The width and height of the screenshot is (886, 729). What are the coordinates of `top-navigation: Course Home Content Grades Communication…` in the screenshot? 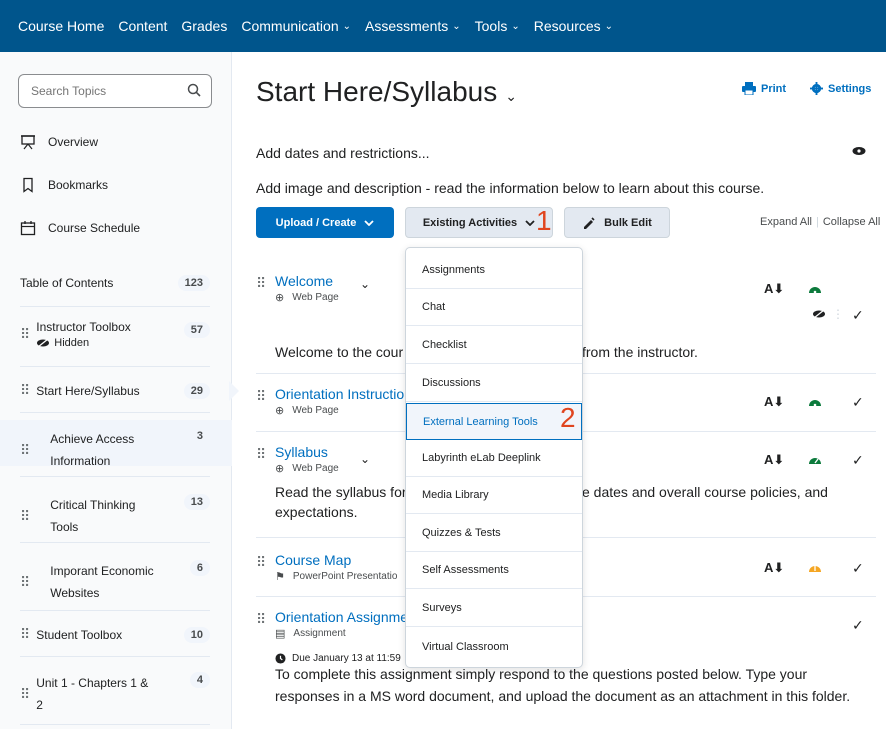 It's located at (443, 26).